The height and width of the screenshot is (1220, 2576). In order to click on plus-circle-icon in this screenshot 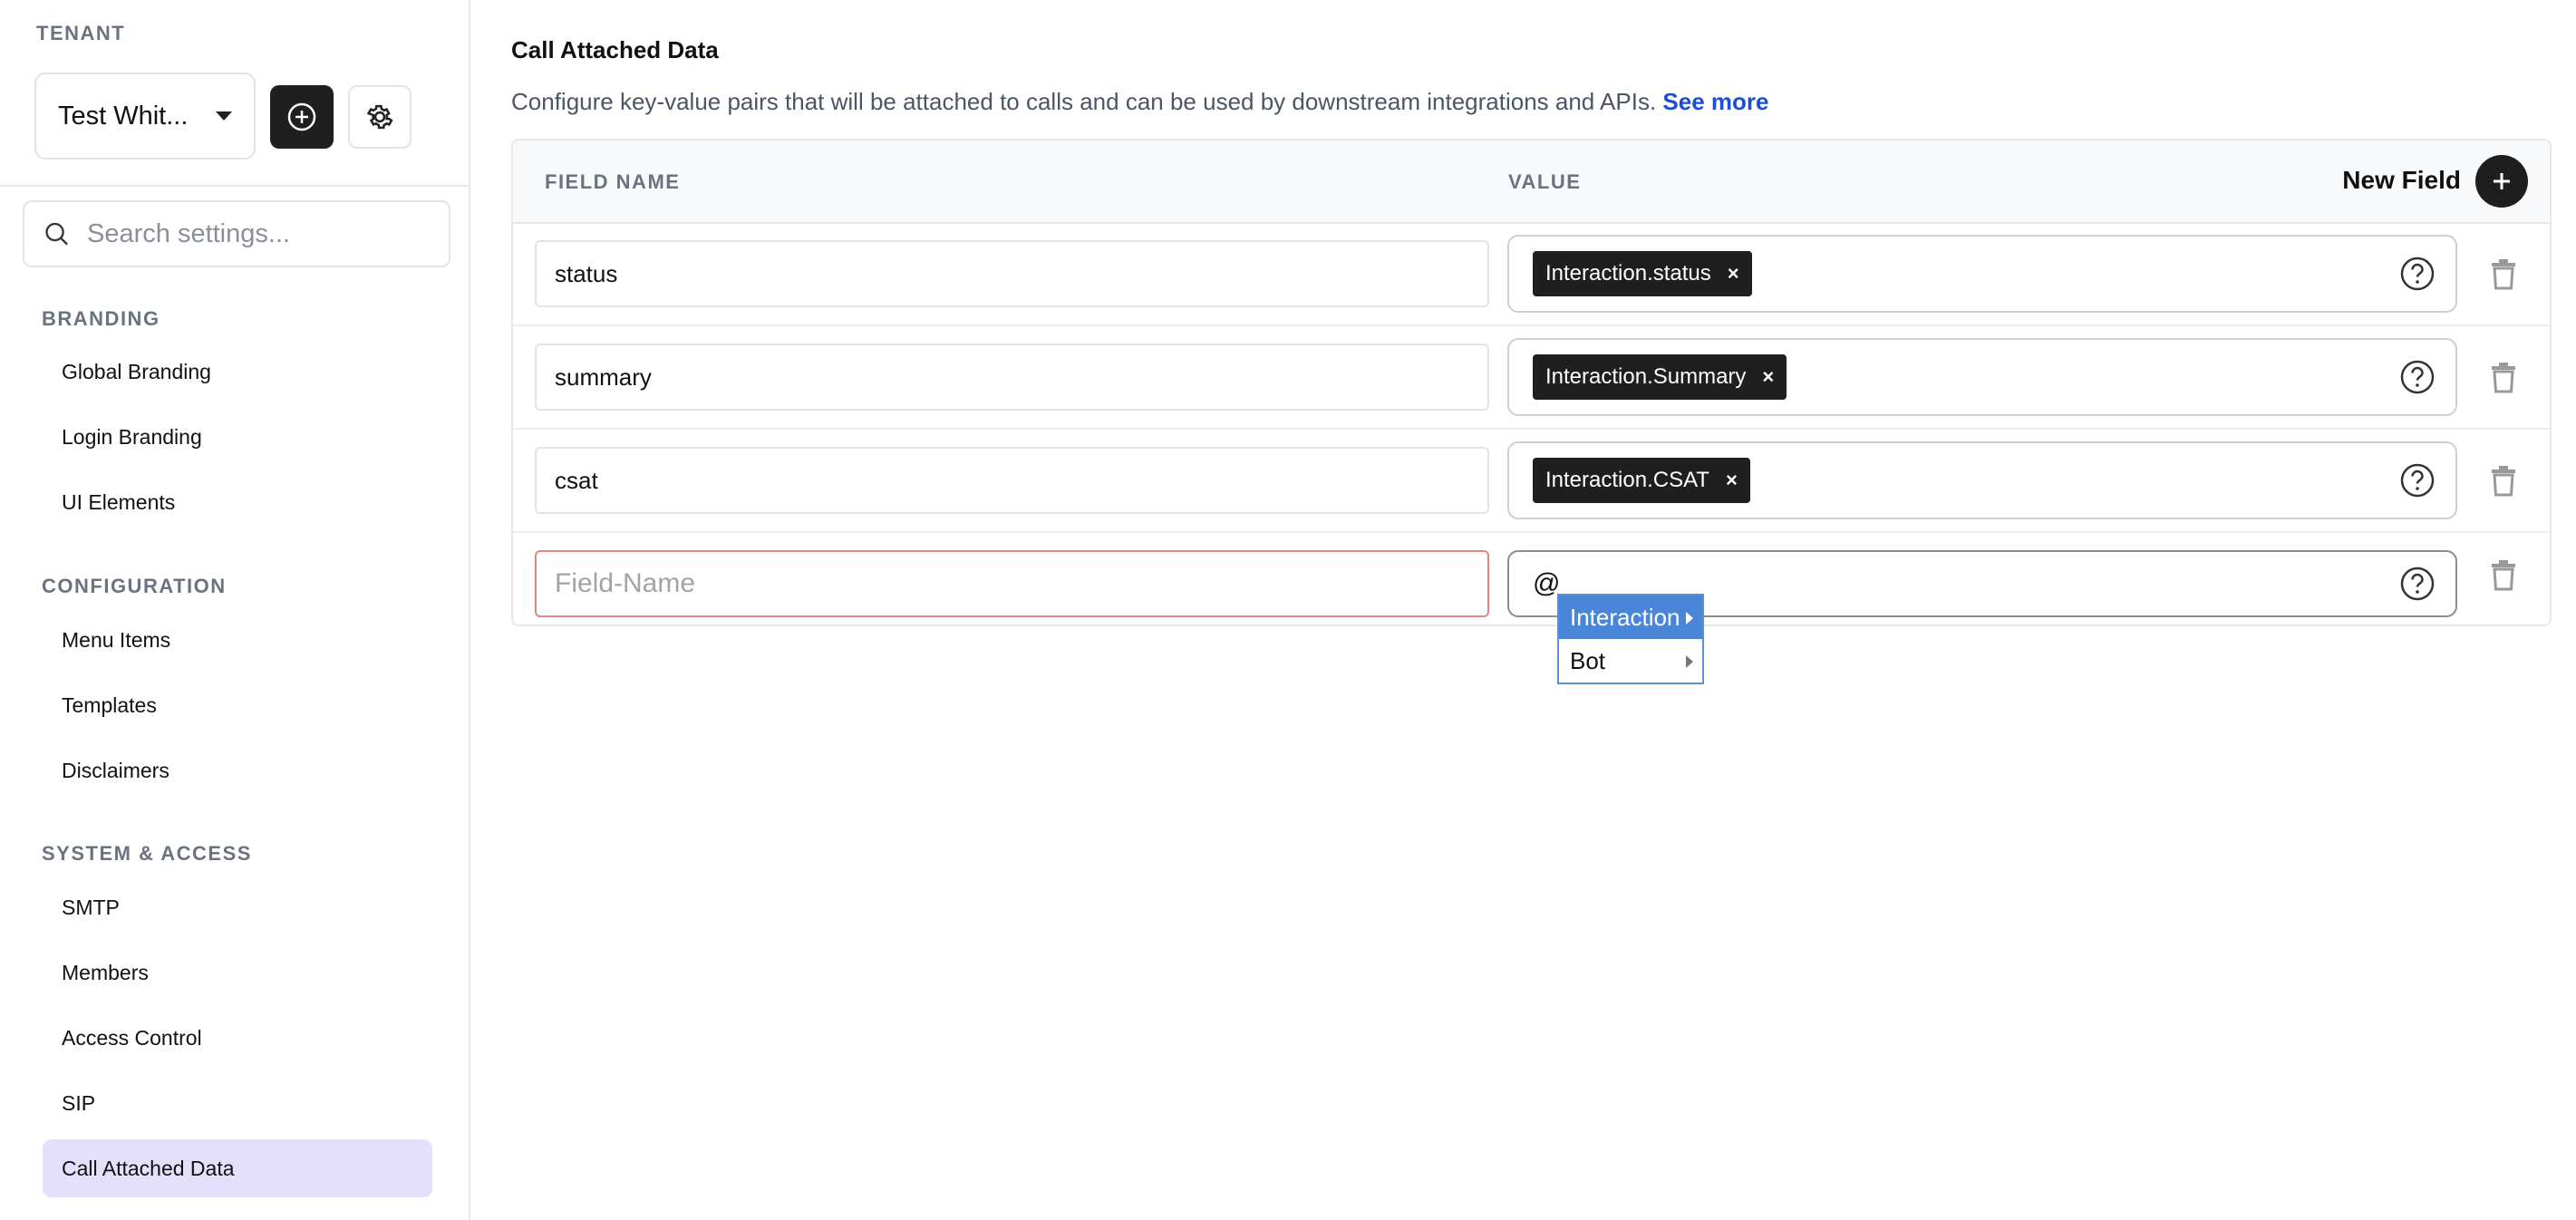, I will do `click(301, 117)`.